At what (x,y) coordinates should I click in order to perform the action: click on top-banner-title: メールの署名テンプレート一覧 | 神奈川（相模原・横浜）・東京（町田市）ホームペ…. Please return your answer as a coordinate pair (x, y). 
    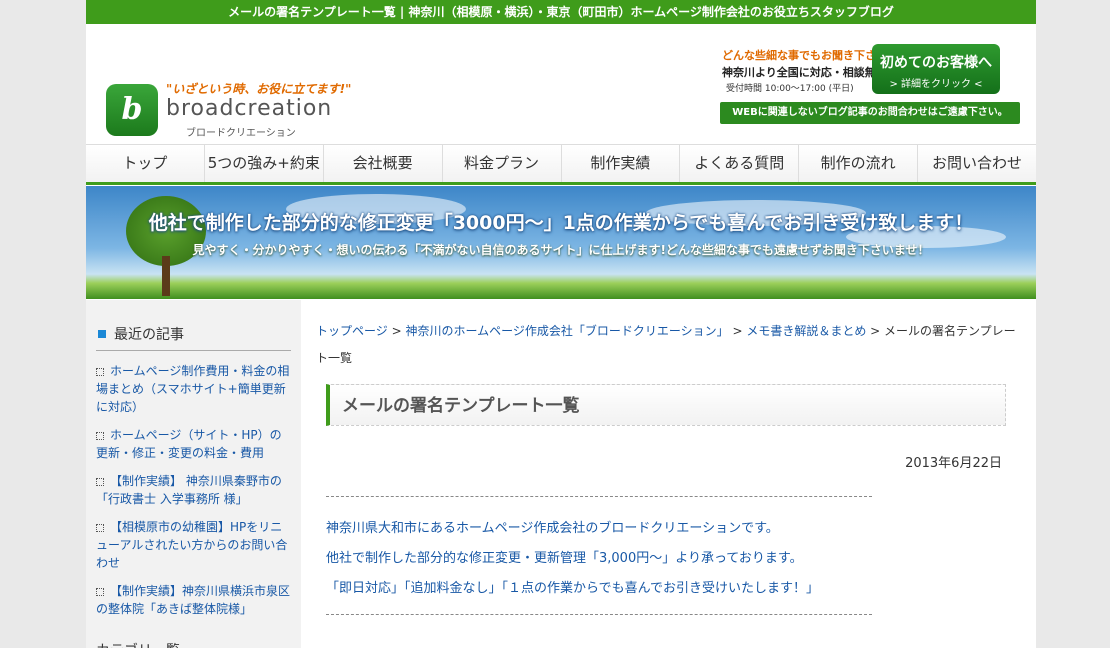
    Looking at the image, I should click on (561, 12).